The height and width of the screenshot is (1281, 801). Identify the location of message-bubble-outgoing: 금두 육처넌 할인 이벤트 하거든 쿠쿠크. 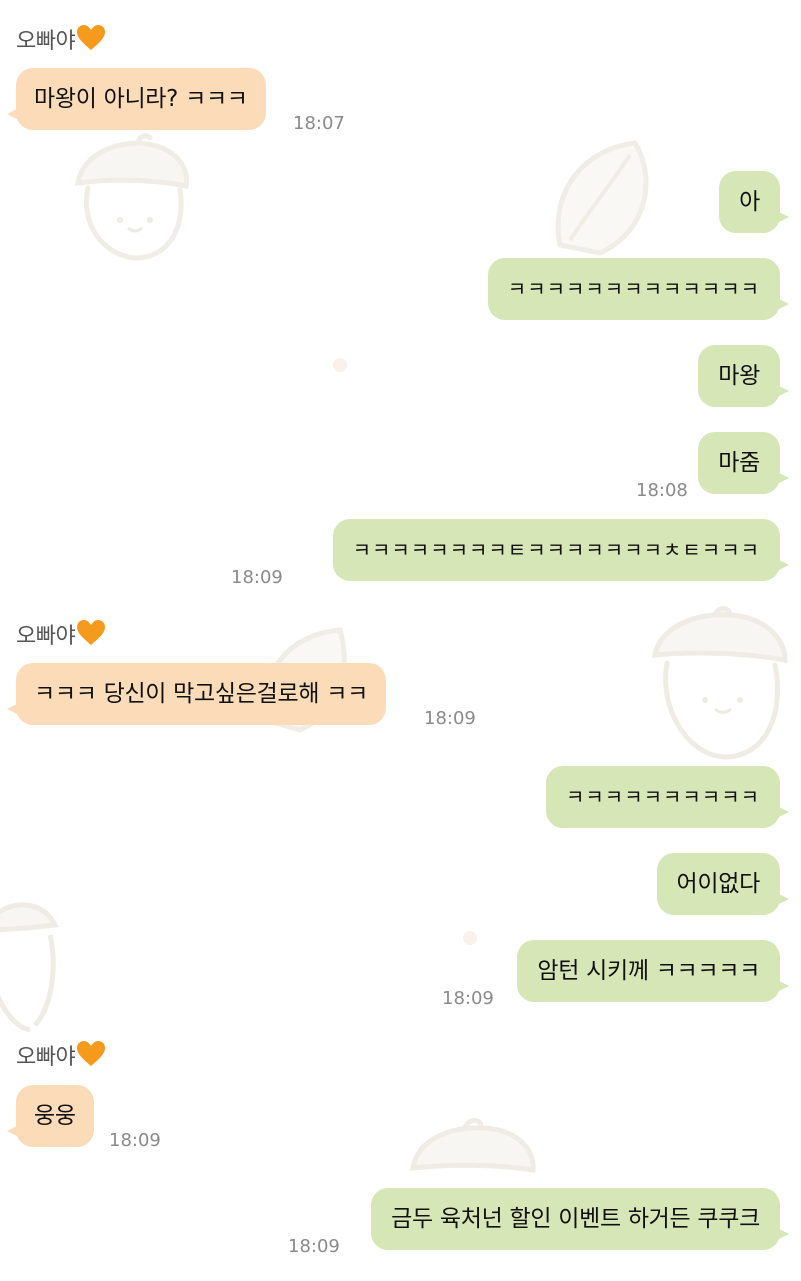
(580, 1219).